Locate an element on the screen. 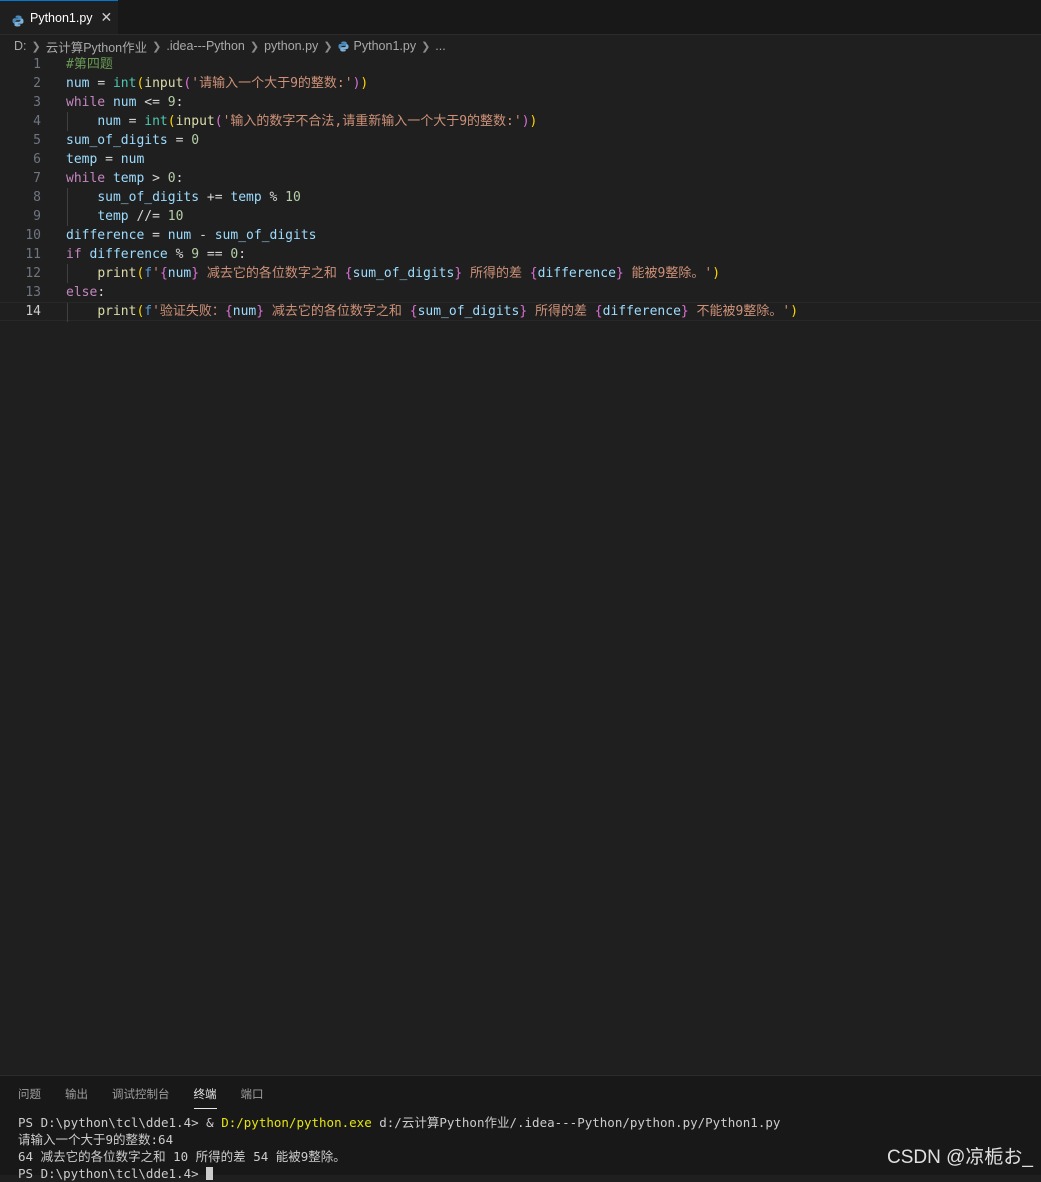  panel-tabs: 问题 输出 调试控制台 终端 端口 is located at coordinates (153, 1098).